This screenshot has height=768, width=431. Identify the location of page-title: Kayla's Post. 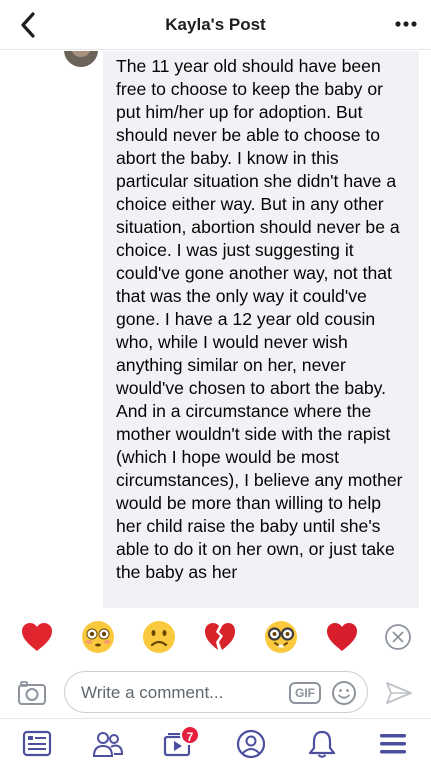
(215, 24).